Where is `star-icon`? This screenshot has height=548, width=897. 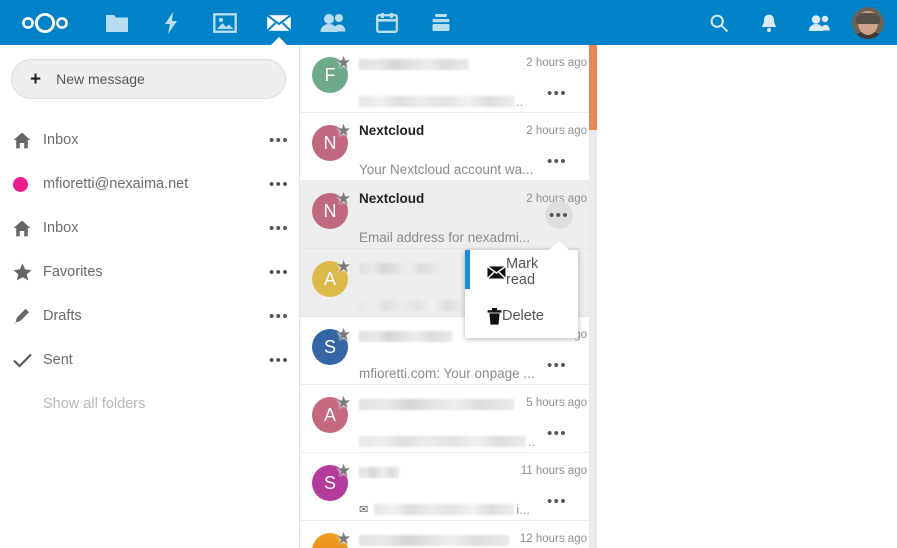
star-icon is located at coordinates (28, 272).